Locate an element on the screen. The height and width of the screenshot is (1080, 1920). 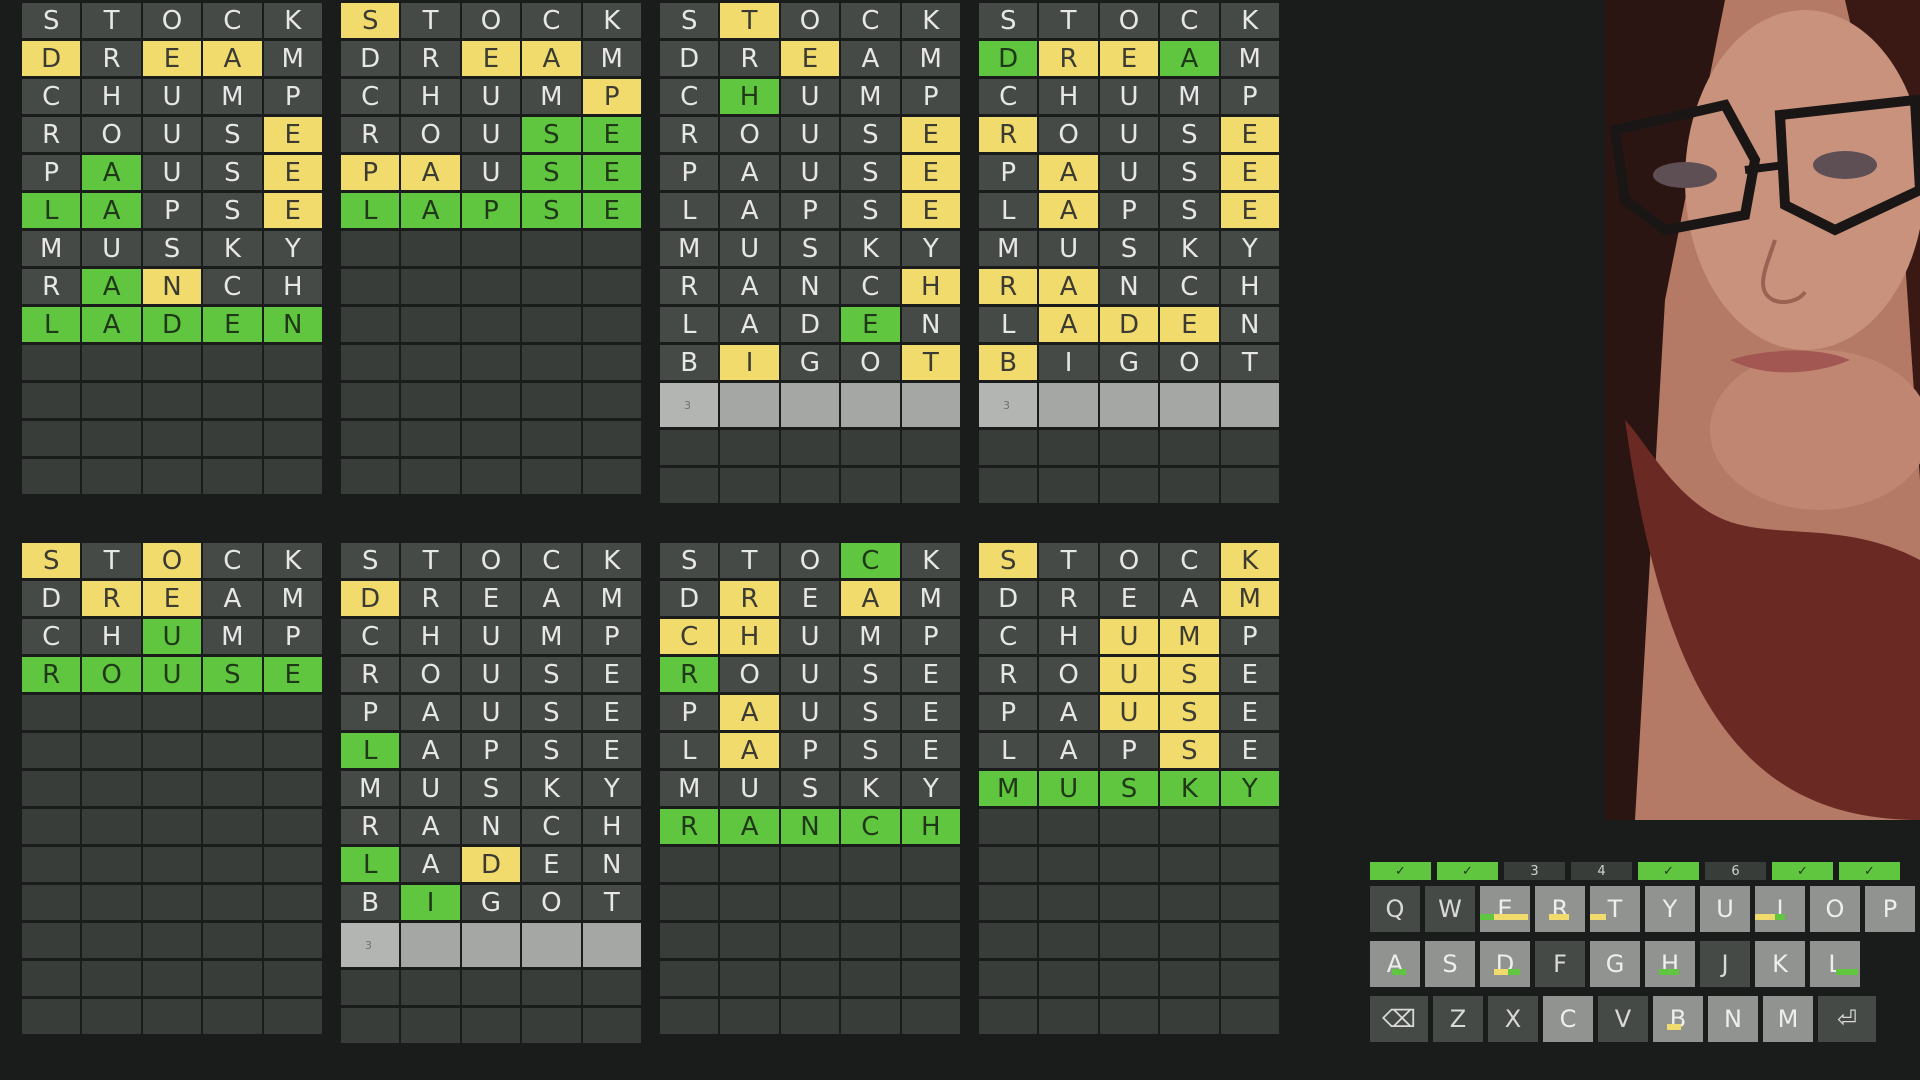
key-j: J is located at coordinates (1725, 964).